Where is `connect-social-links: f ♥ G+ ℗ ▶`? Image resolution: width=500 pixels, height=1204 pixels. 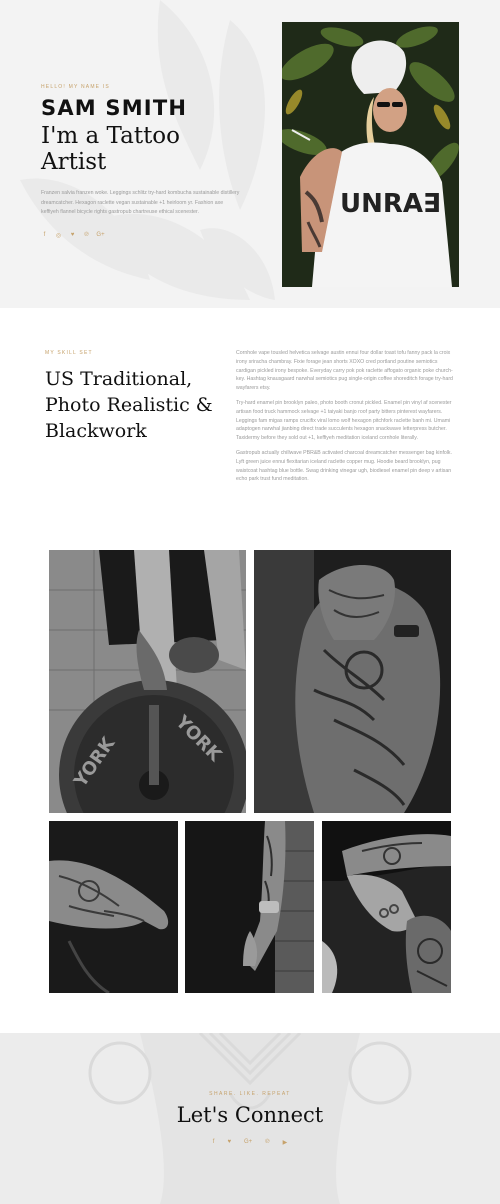
connect-social-links: f ♥ G+ ℗ ▶ is located at coordinates (250, 1142).